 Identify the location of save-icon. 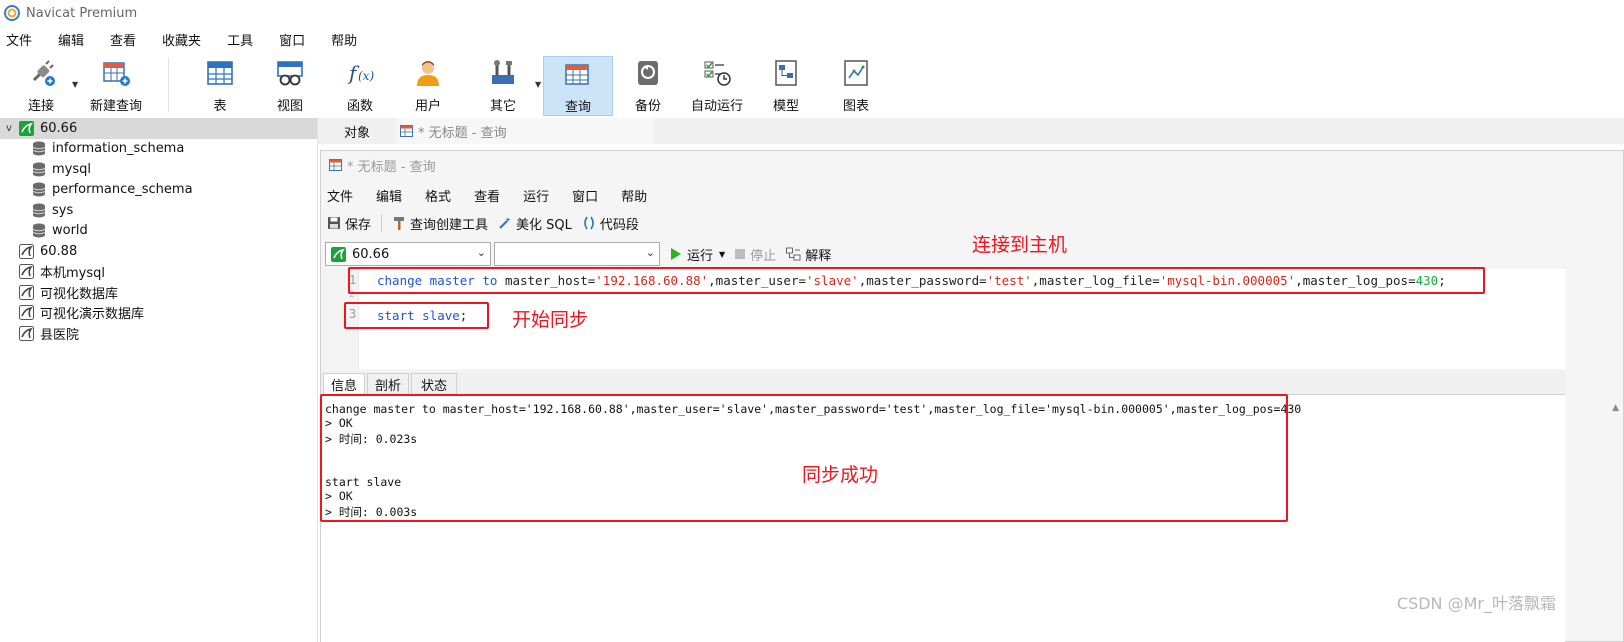
(334, 223).